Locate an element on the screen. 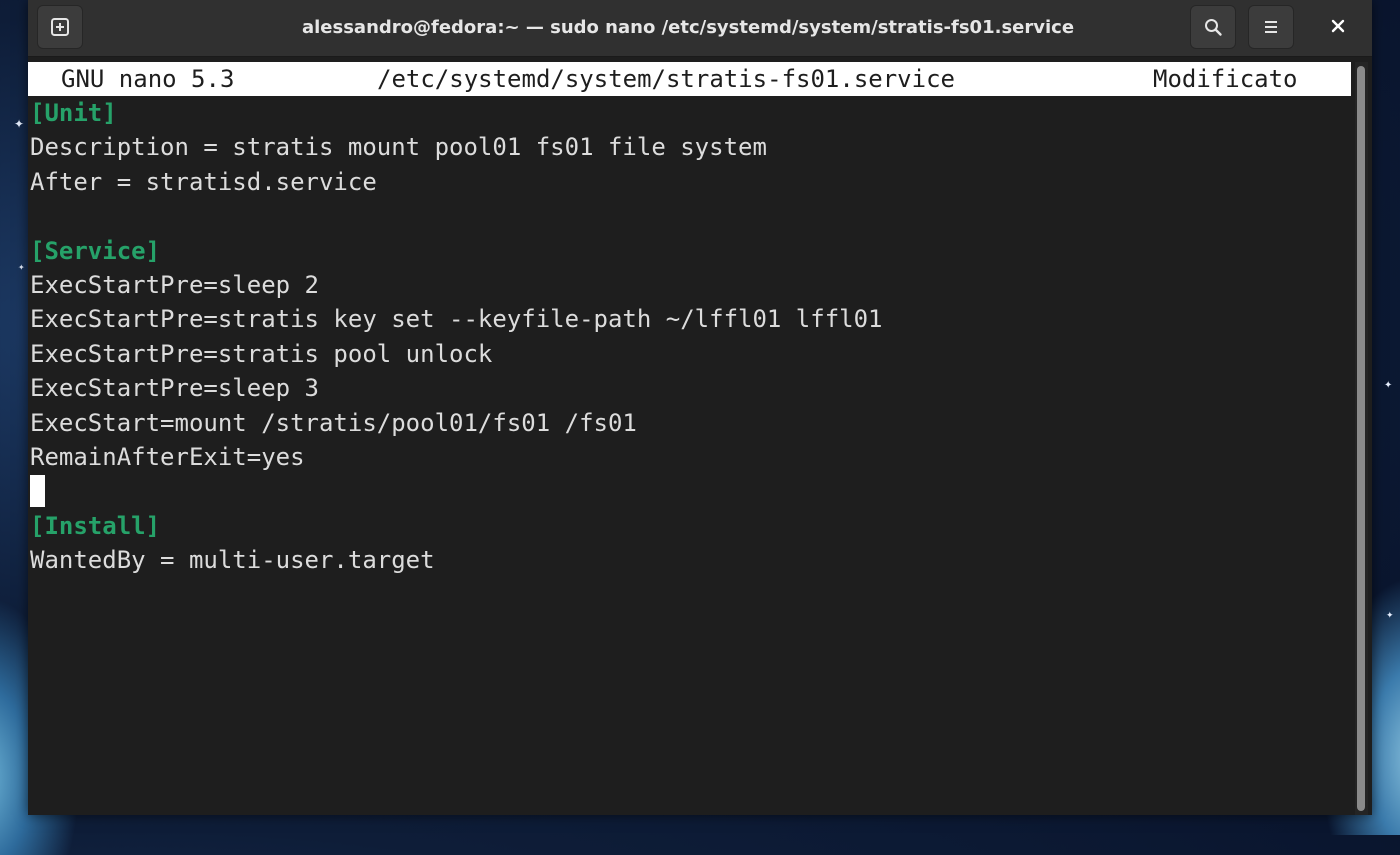  editor-line: ExecStartPre=sleep 3 is located at coordinates (174, 388).